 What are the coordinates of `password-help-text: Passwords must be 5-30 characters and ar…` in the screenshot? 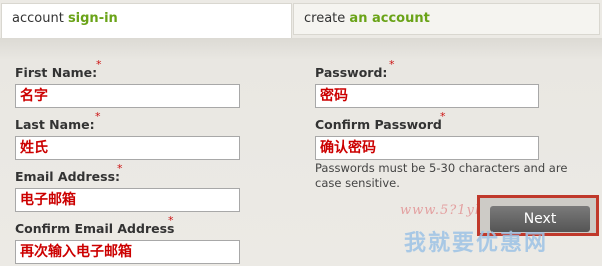 It's located at (441, 175).